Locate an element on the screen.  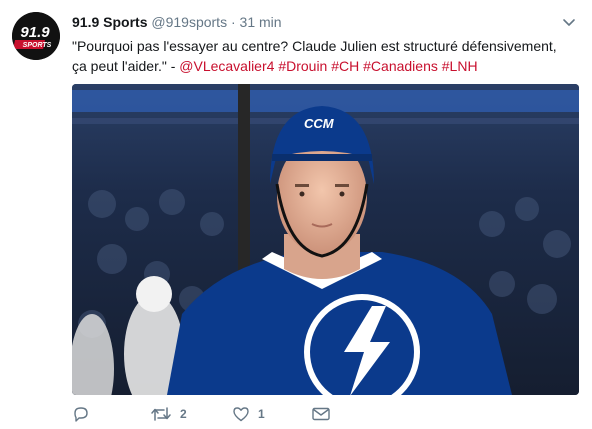
heart-icon is located at coordinates (241, 414).